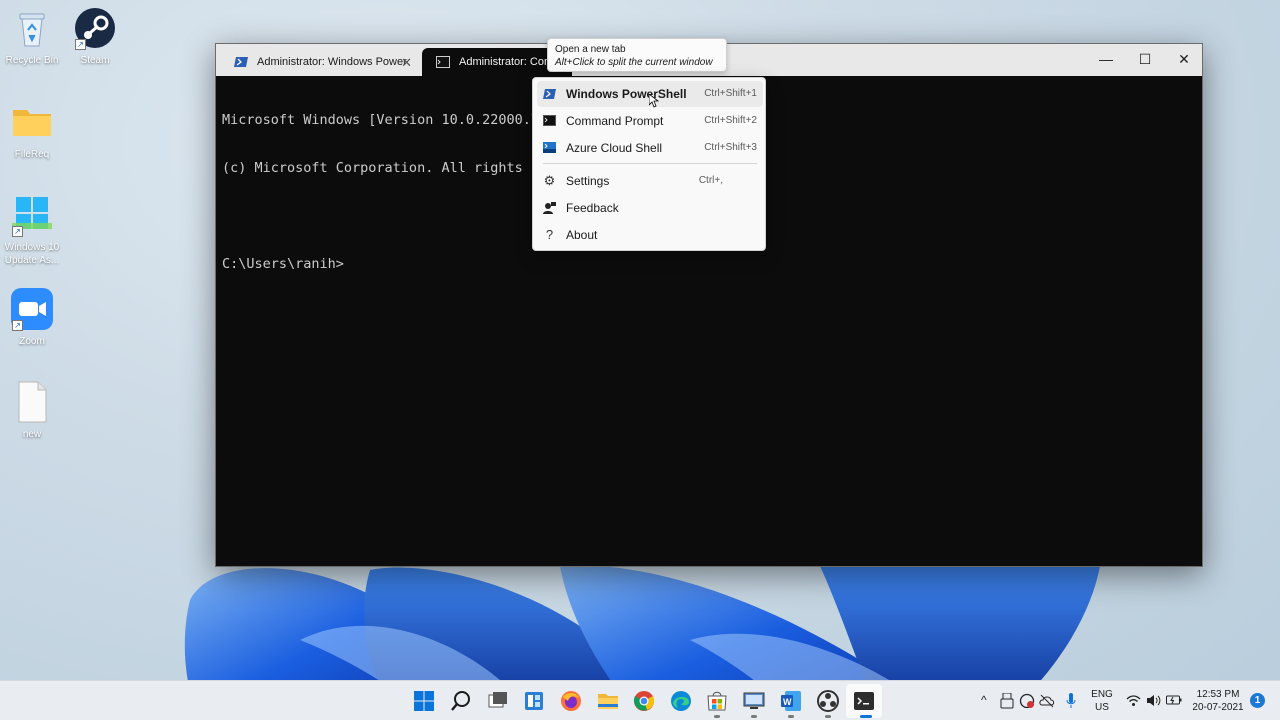 The width and height of the screenshot is (1280, 720). What do you see at coordinates (614, 148) in the screenshot?
I see `menu-item-label: Azure Cloud Shell` at bounding box center [614, 148].